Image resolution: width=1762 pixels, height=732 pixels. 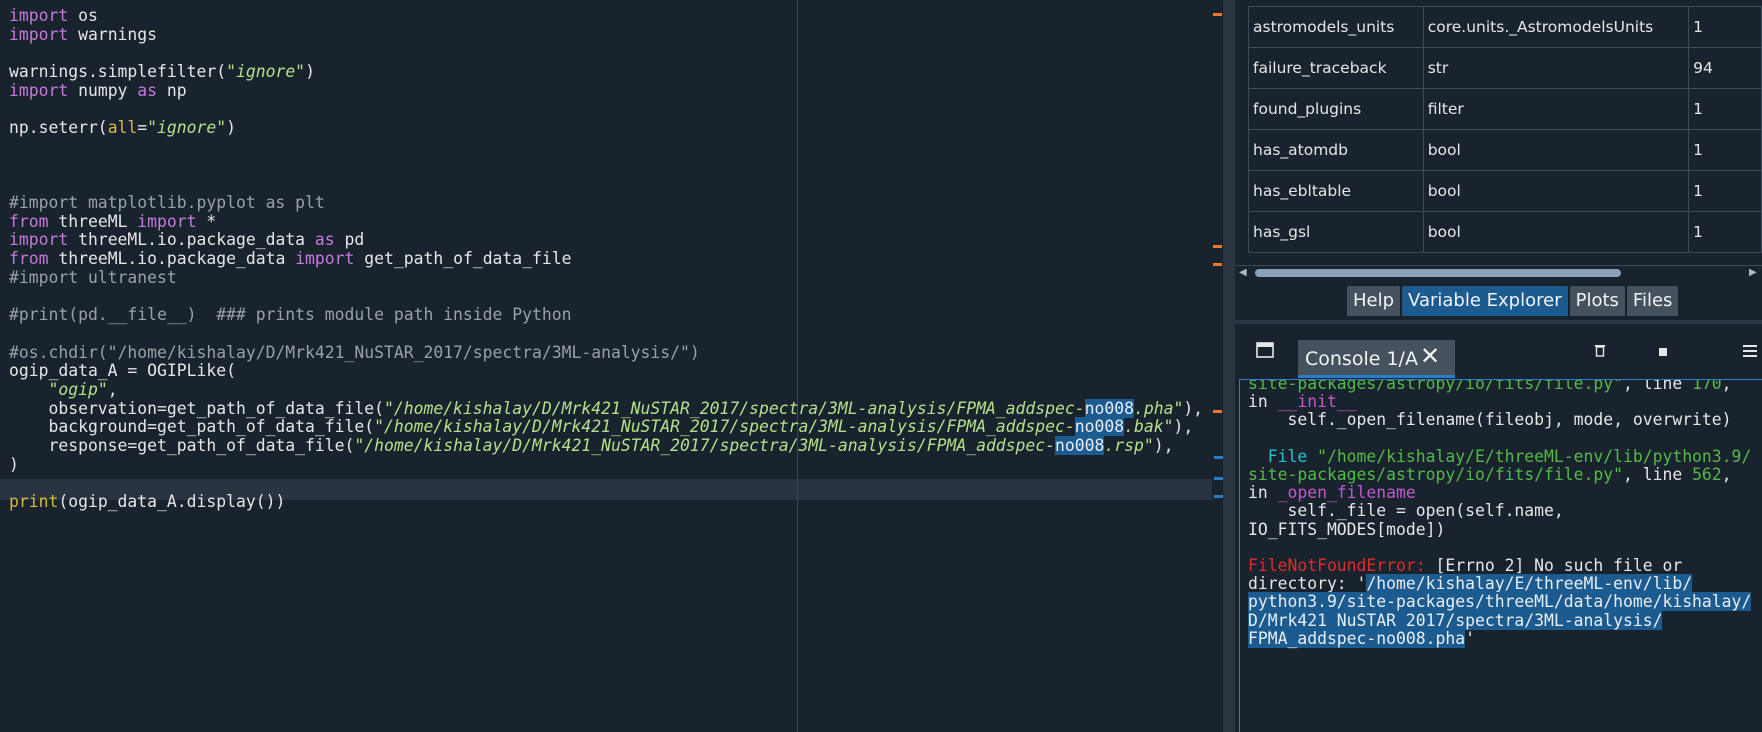 What do you see at coordinates (1559, 565) in the screenshot?
I see `token: [Errno 2] No such file or` at bounding box center [1559, 565].